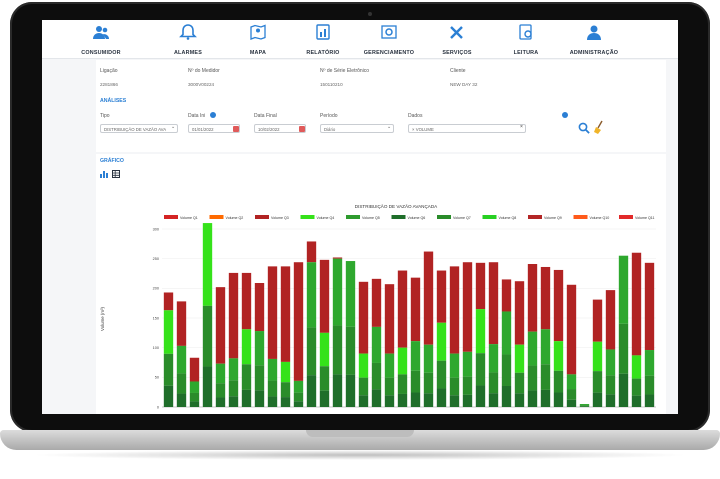 Image resolution: width=720 pixels, height=479 pixels. I want to click on clear-icon: ×, so click(521, 127).